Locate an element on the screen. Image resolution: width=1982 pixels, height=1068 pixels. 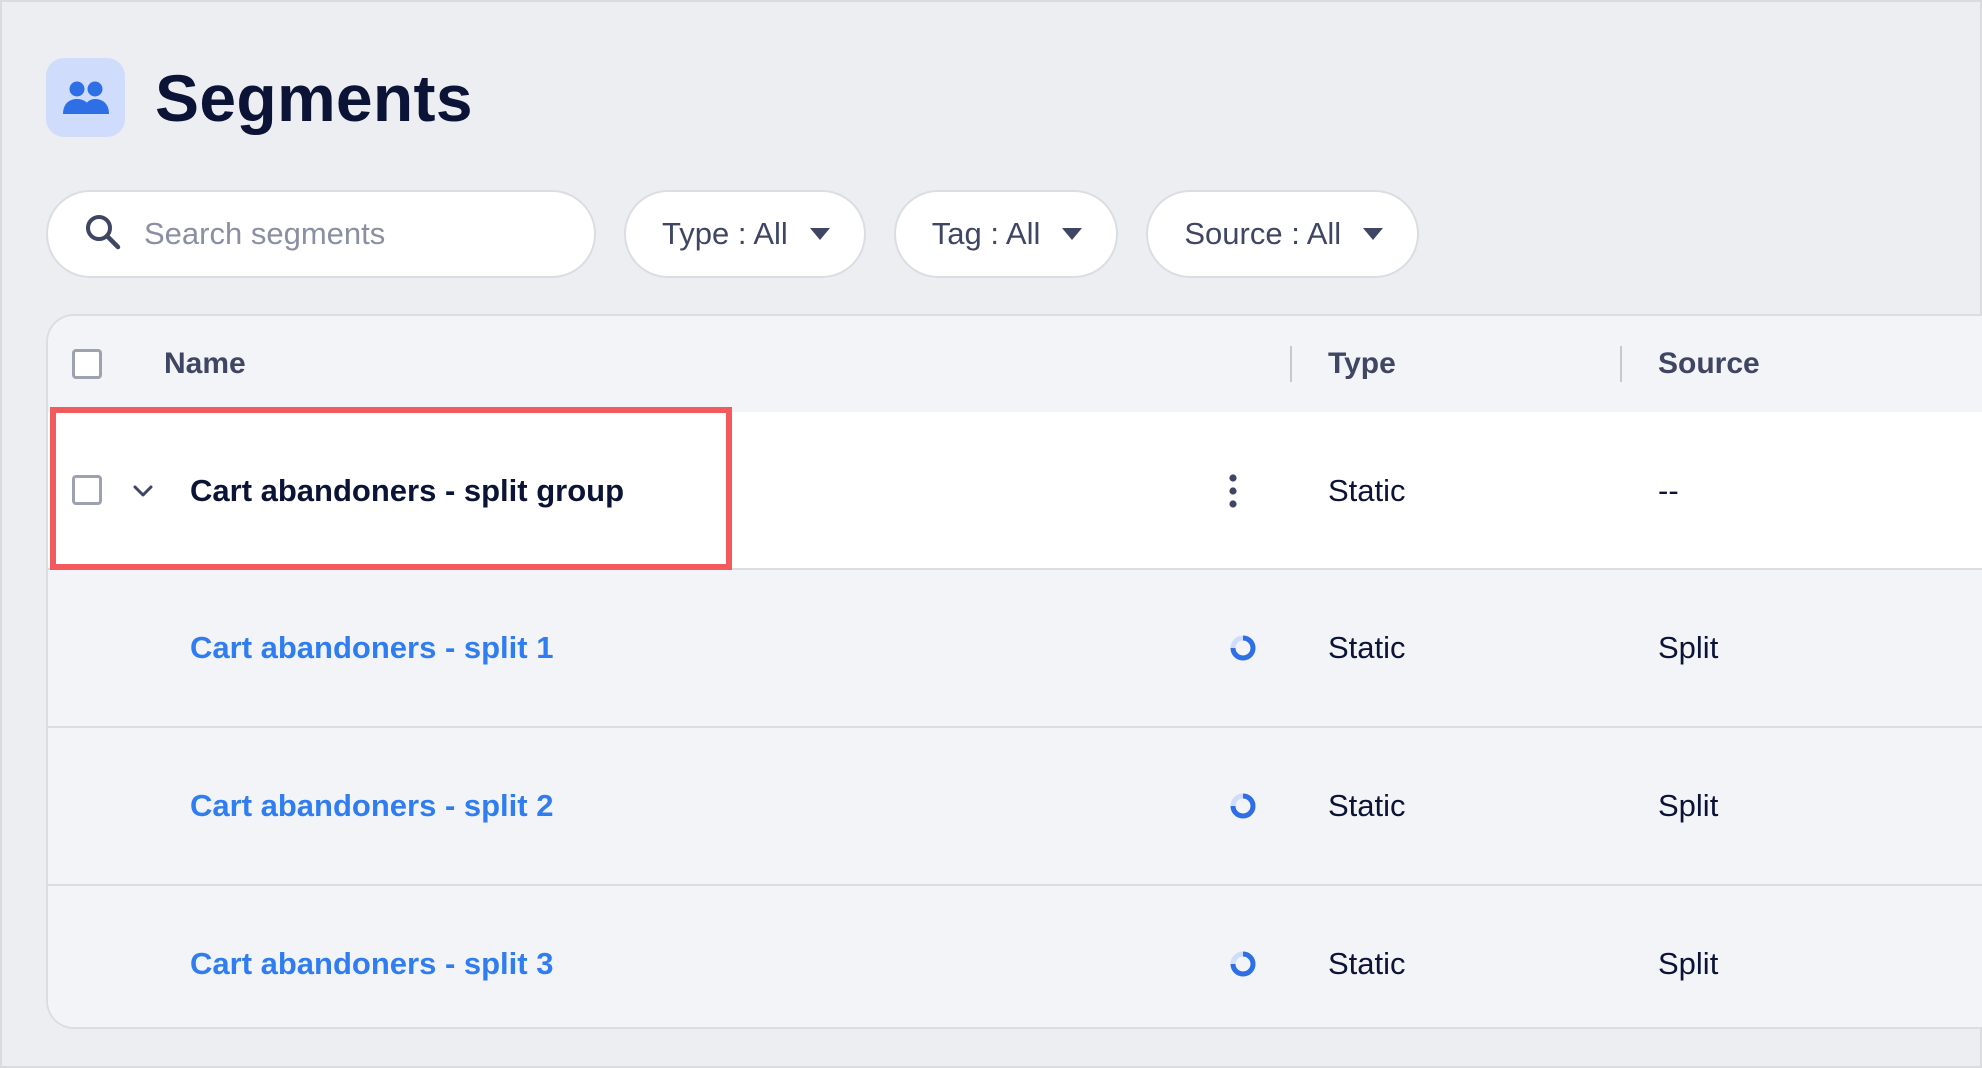
segment-link: Cart abandoners - split 2 is located at coordinates (371, 806).